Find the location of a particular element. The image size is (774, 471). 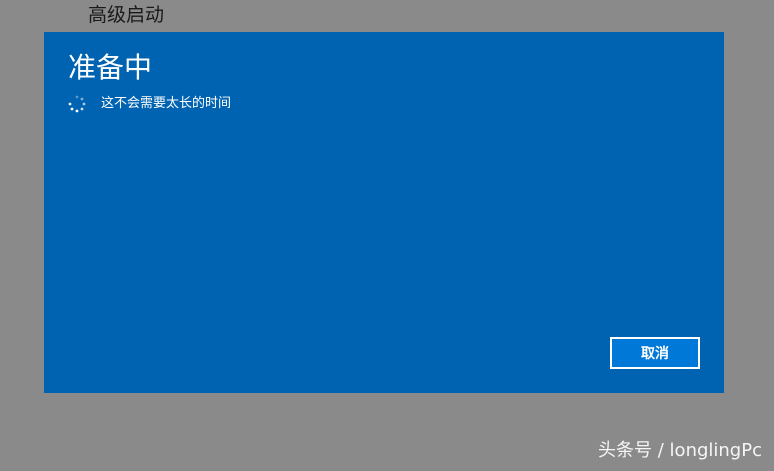

dialog-heading: 准备中 is located at coordinates (110, 67).